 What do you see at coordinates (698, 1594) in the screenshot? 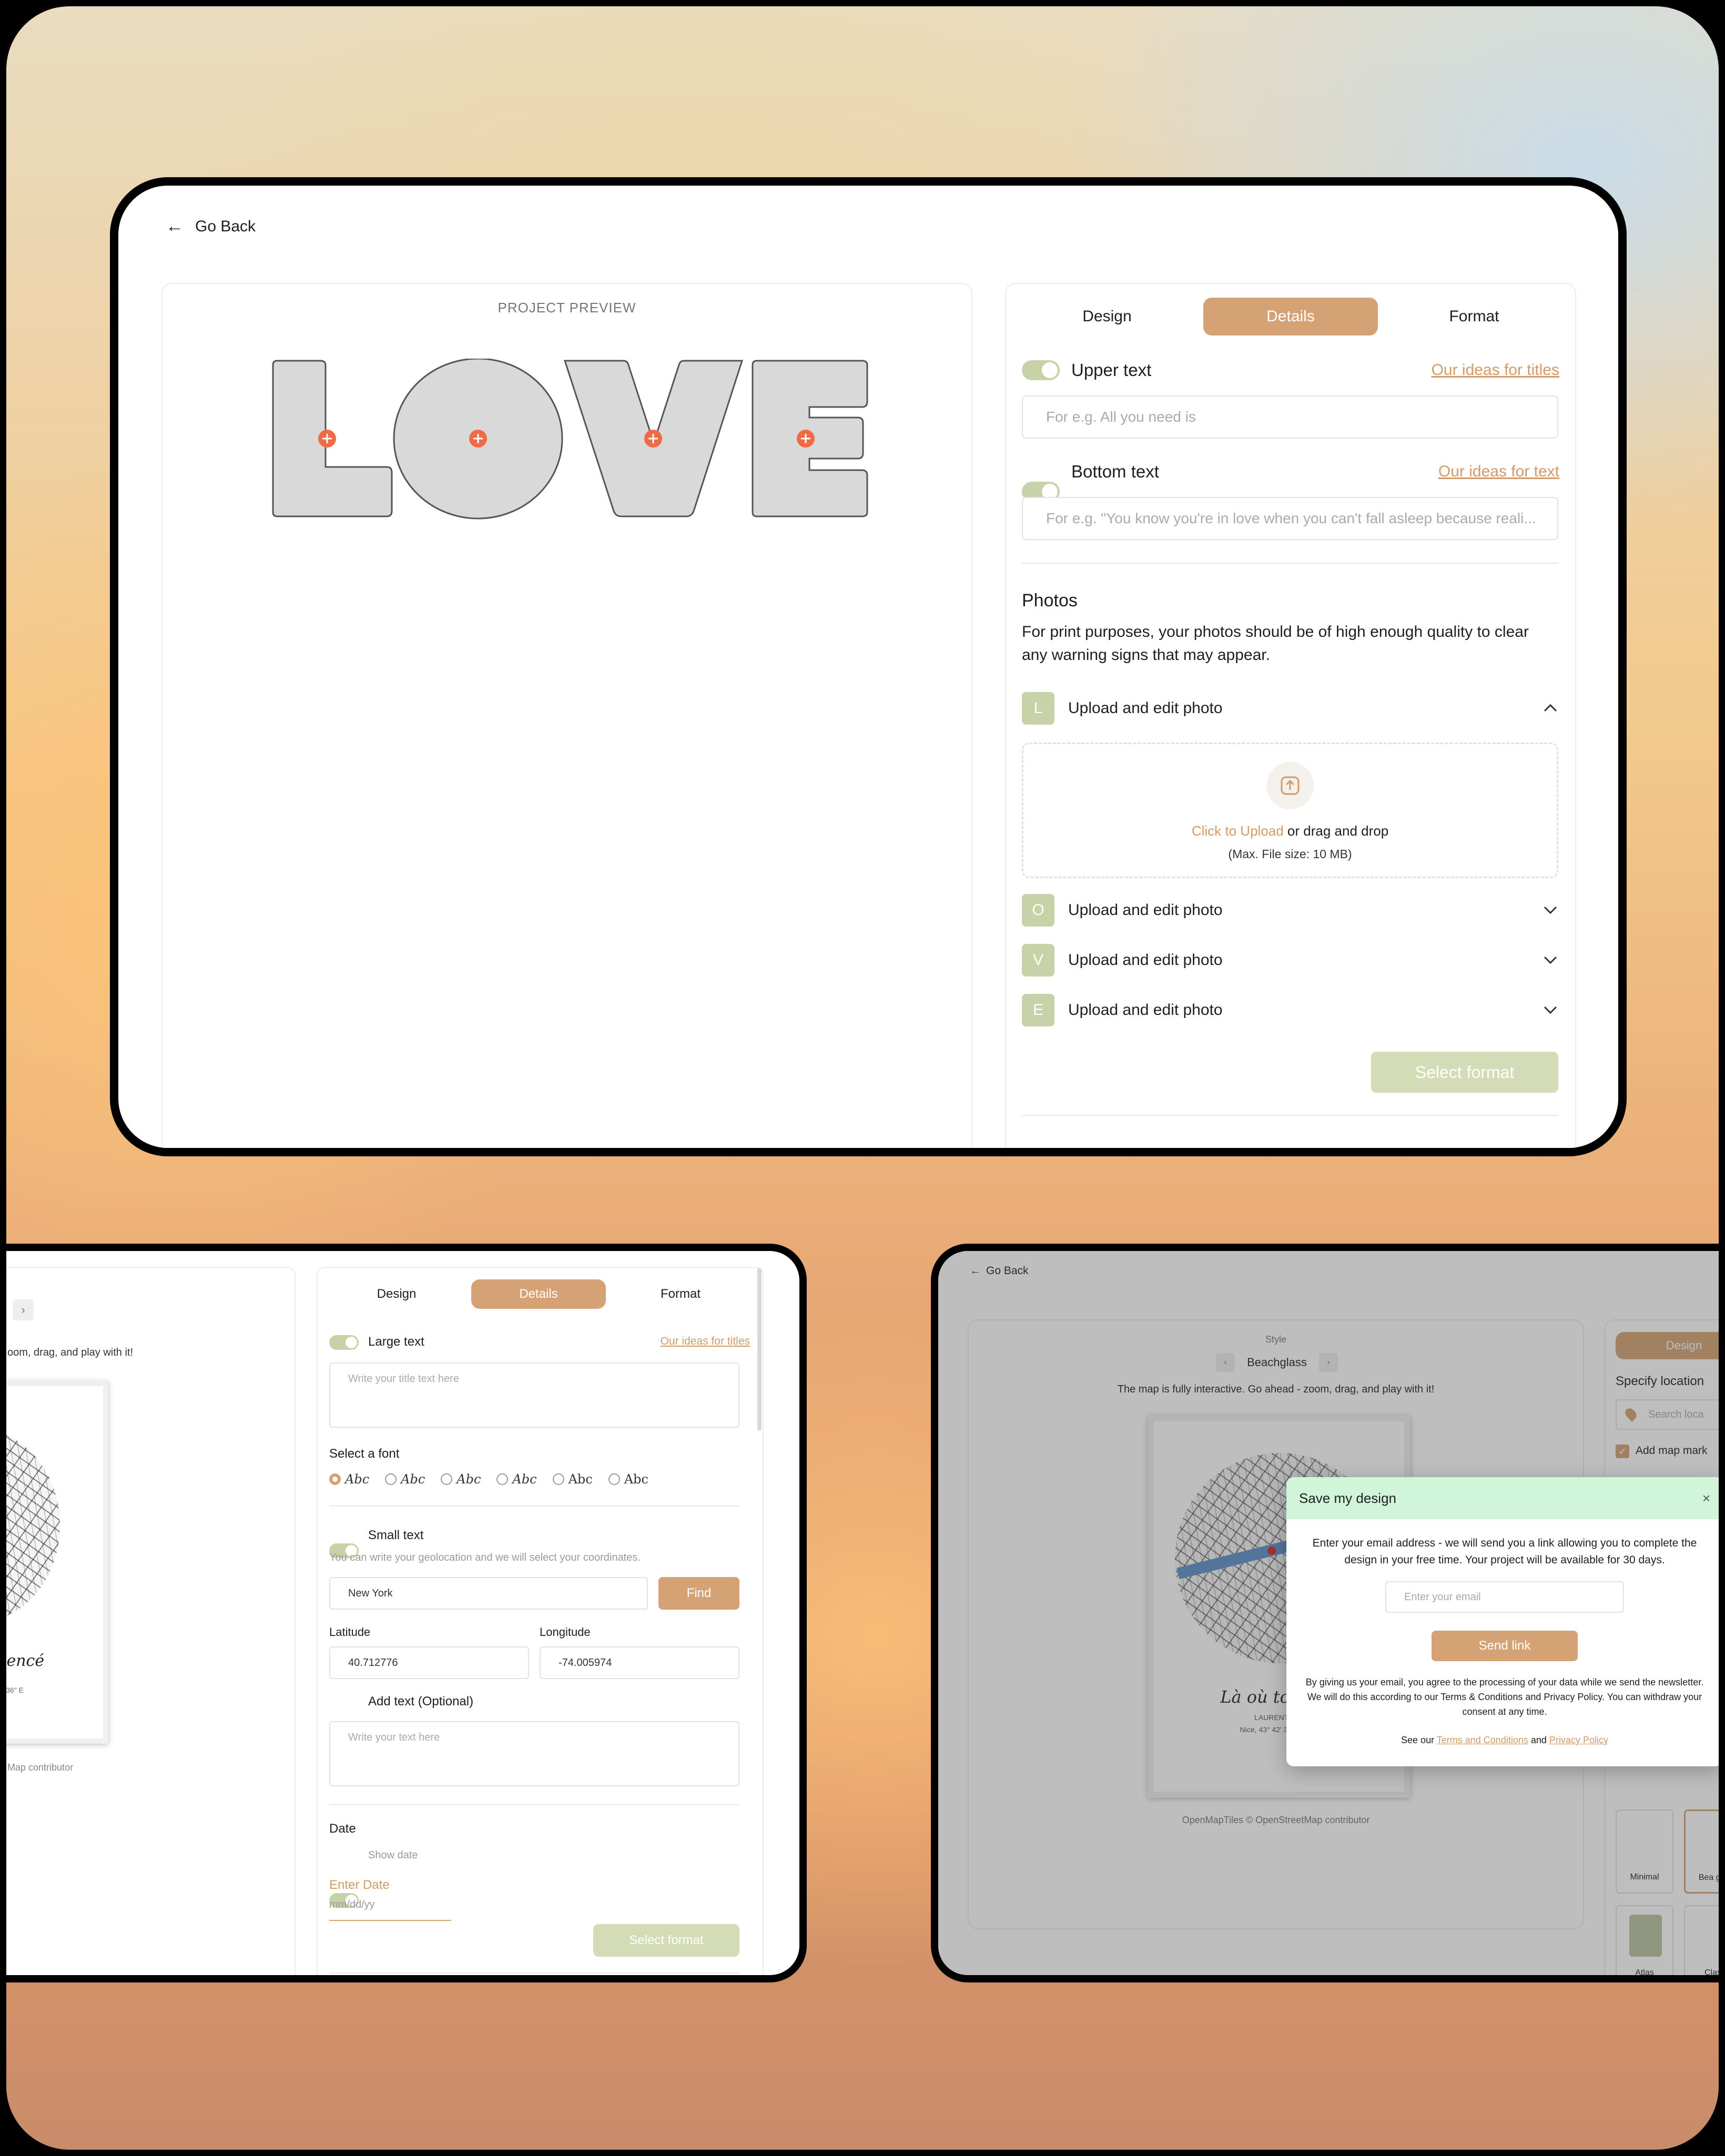
I see `find-button: Find` at bounding box center [698, 1594].